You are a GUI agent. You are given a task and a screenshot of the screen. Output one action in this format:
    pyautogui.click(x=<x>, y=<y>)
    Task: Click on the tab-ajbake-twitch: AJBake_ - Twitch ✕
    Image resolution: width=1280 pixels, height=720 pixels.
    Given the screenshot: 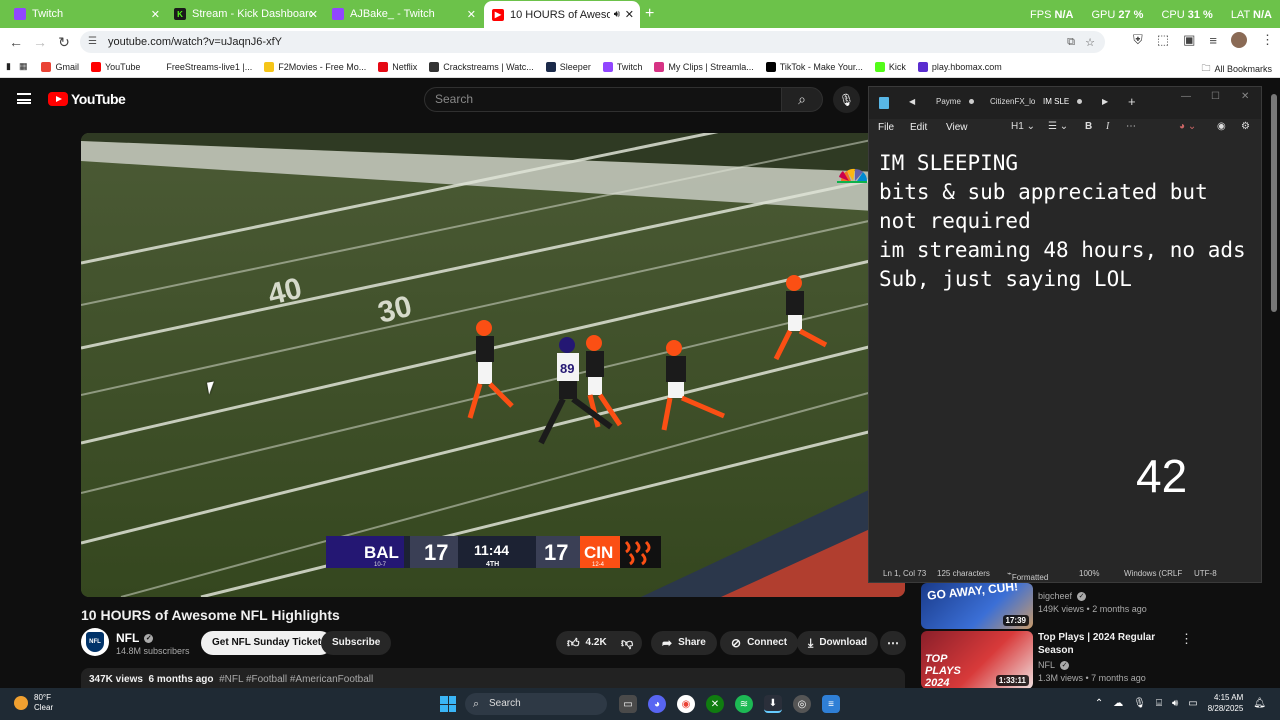 What is the action you would take?
    pyautogui.click(x=403, y=14)
    